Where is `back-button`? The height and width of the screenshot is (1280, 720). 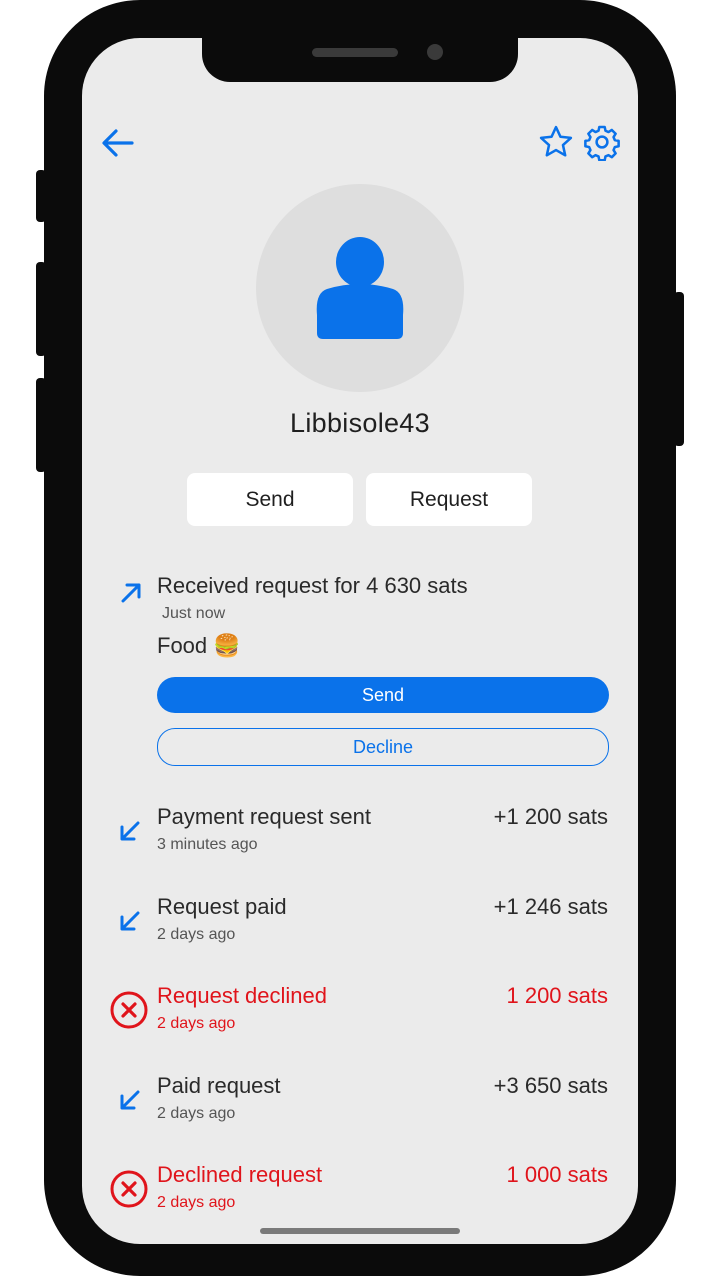 back-button is located at coordinates (118, 143).